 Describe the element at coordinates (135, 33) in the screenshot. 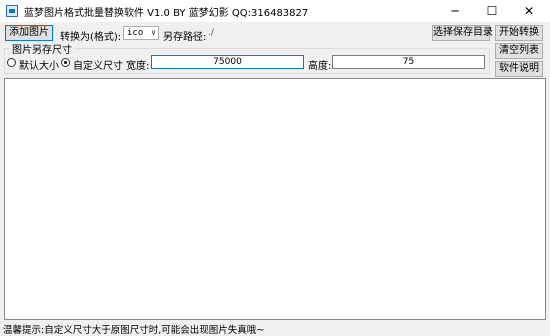

I see `format-select-value: ico` at that location.